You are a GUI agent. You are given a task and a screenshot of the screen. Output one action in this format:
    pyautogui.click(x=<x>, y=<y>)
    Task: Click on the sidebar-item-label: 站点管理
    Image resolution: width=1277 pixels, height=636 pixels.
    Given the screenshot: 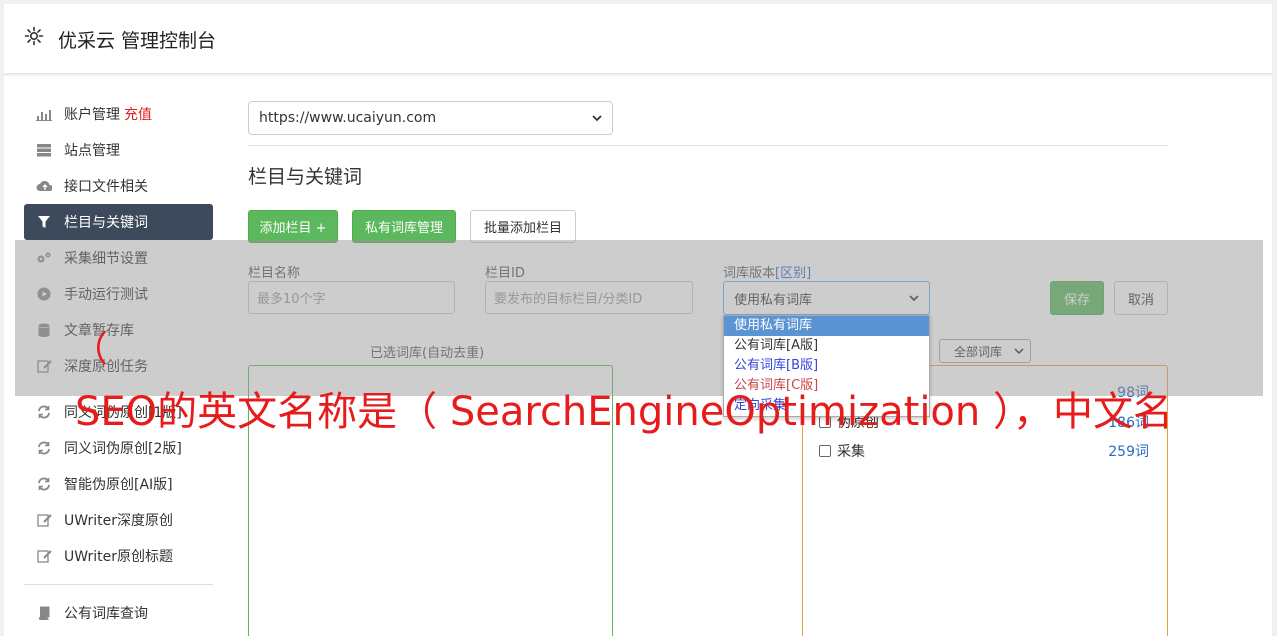 What is the action you would take?
    pyautogui.click(x=92, y=151)
    